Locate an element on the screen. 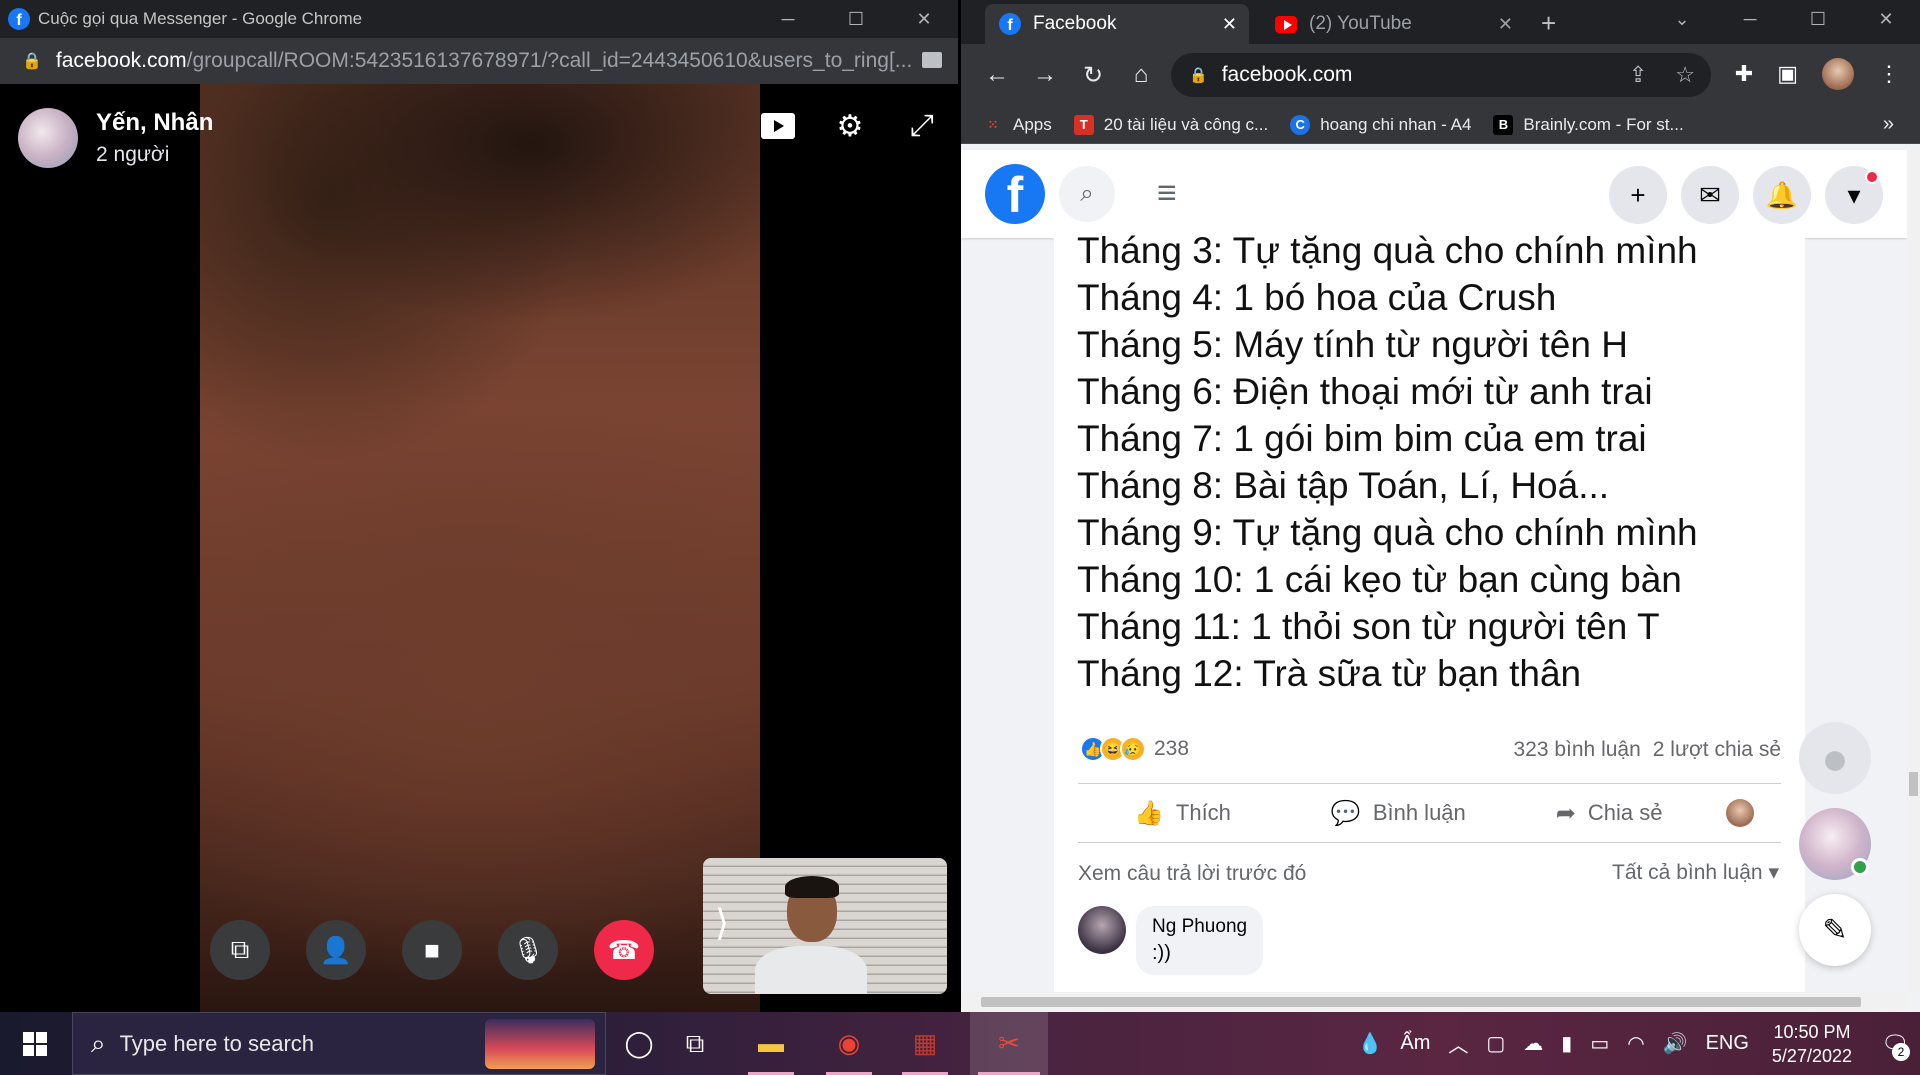 Image resolution: width=1920 pixels, height=1075 pixels. tab-youtube: (2) YouTube ✕ is located at coordinates (1393, 24).